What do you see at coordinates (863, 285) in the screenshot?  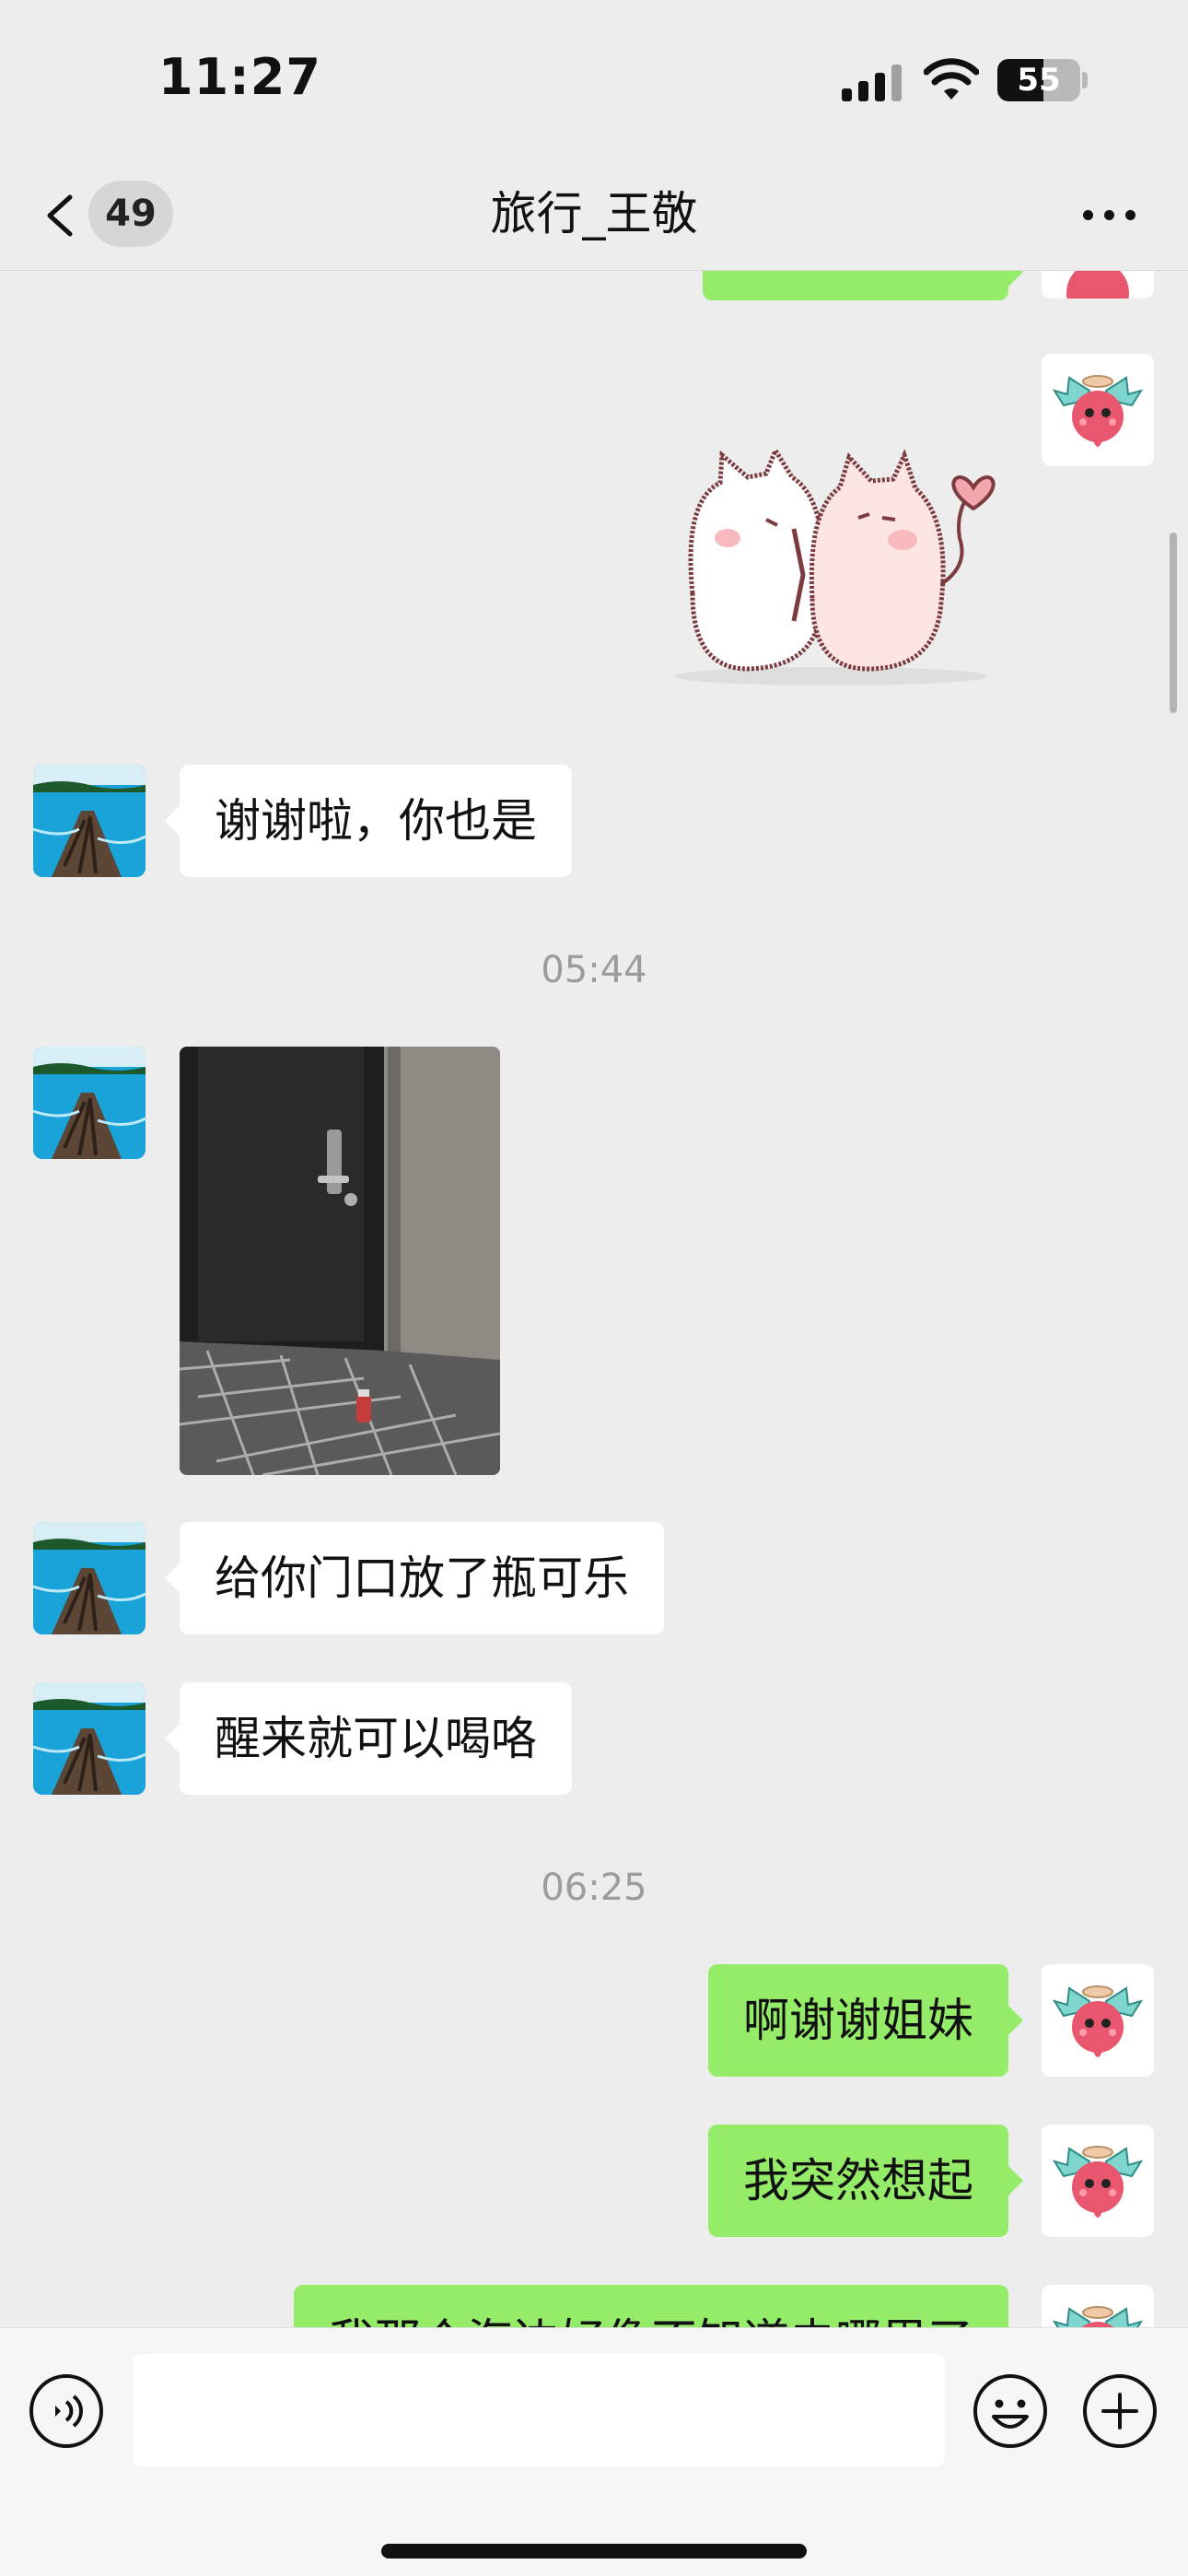 I see `message-bubble-outgoing` at bounding box center [863, 285].